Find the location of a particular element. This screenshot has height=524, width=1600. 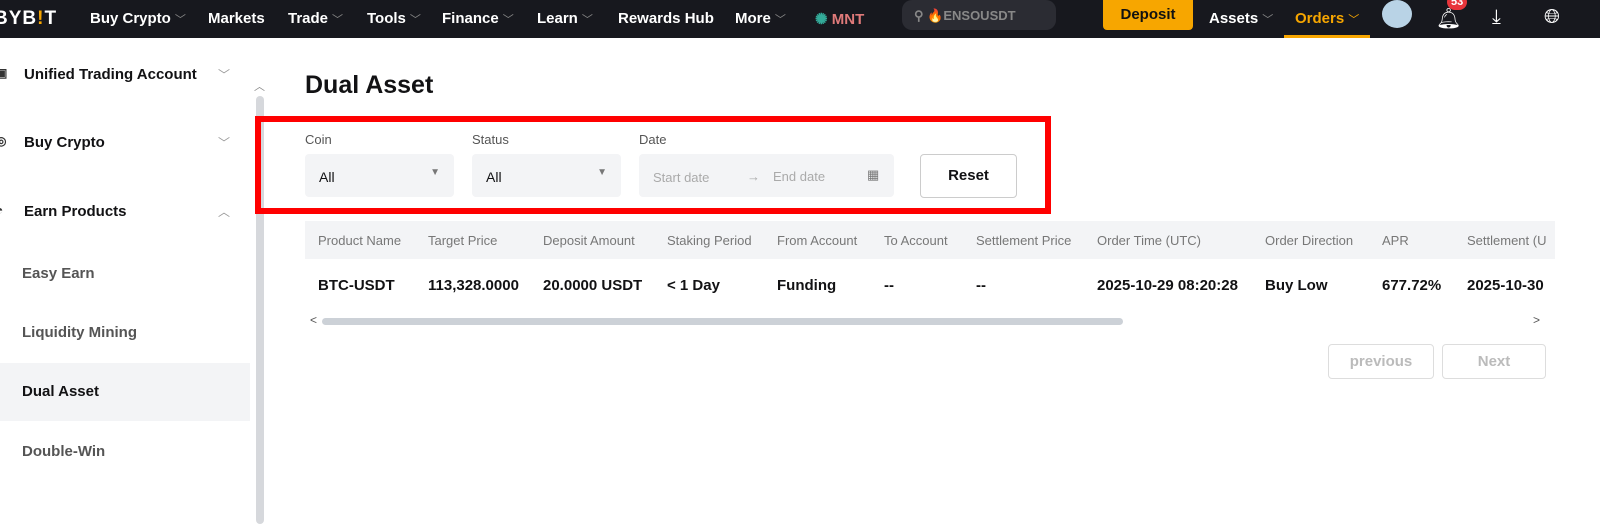

label: Assets is located at coordinates (1234, 18).